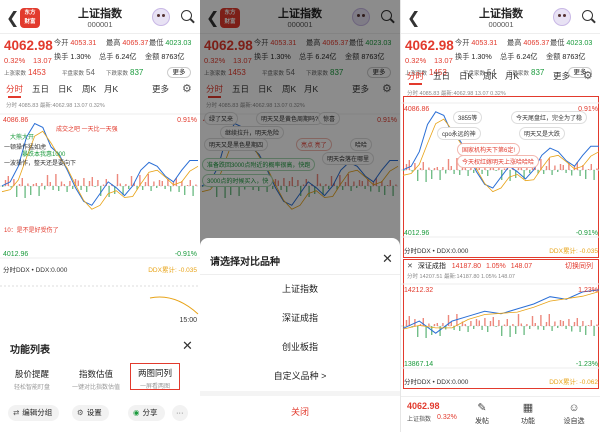 This screenshot has height=432, width=600. I want to click on settings-button: ⚙ 设置, so click(90, 413).